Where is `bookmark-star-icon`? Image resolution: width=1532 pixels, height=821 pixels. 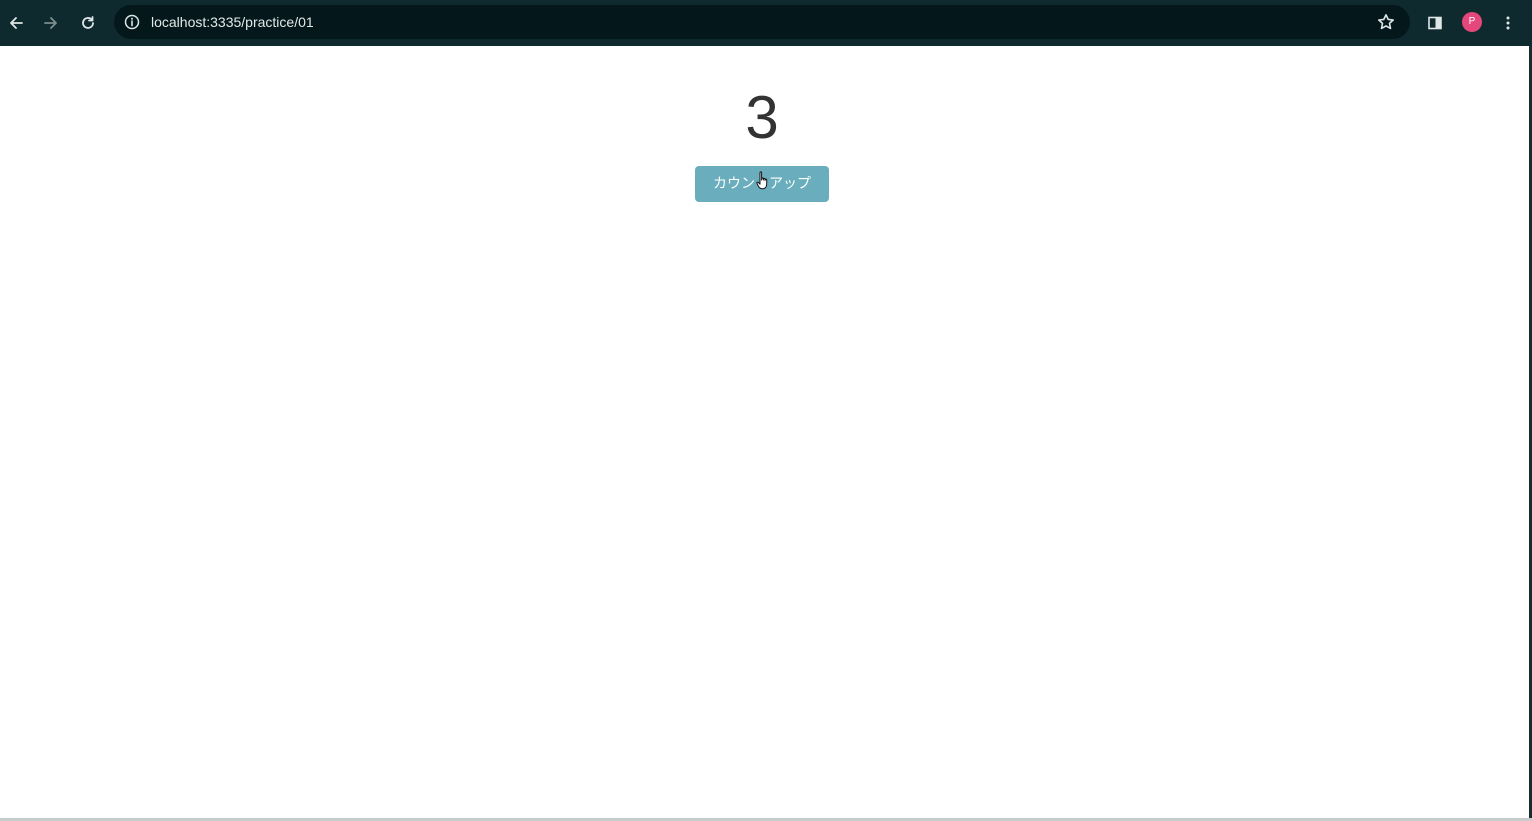
bookmark-star-icon is located at coordinates (1386, 22).